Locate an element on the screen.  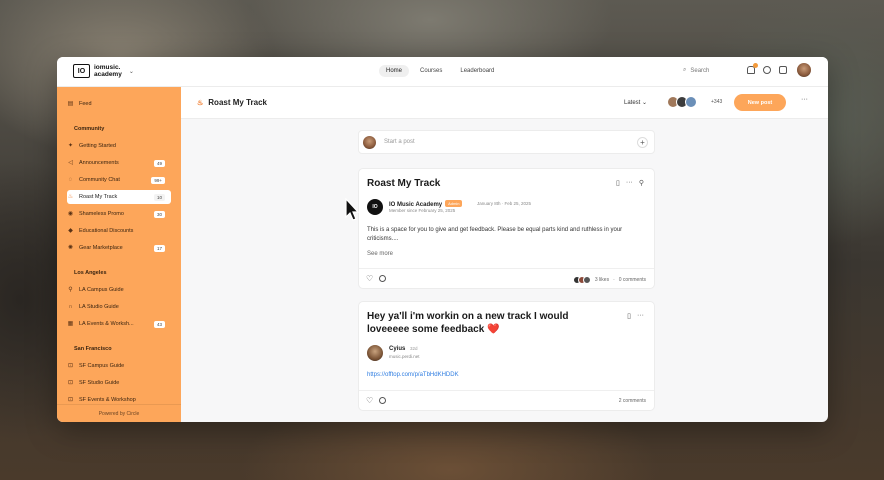
post-title: Roast My Track is located at coordinates (403, 183).